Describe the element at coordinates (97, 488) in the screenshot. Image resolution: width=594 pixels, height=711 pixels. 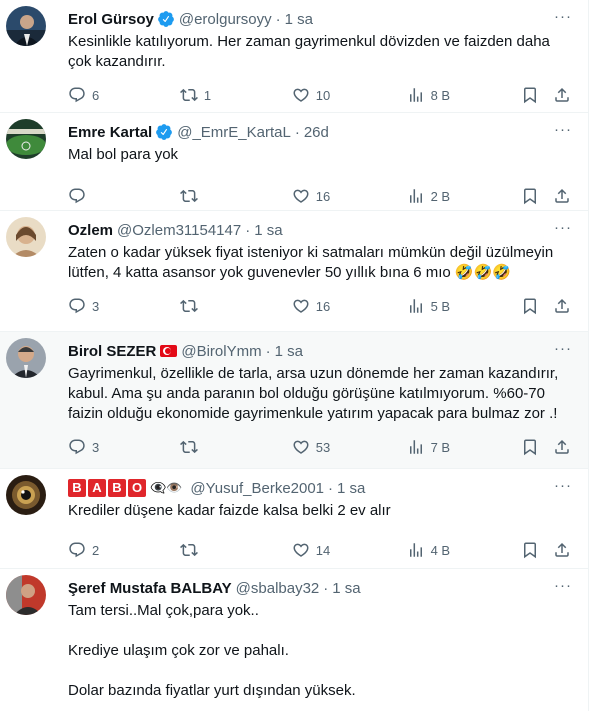
I see `name-letter: A` at that location.